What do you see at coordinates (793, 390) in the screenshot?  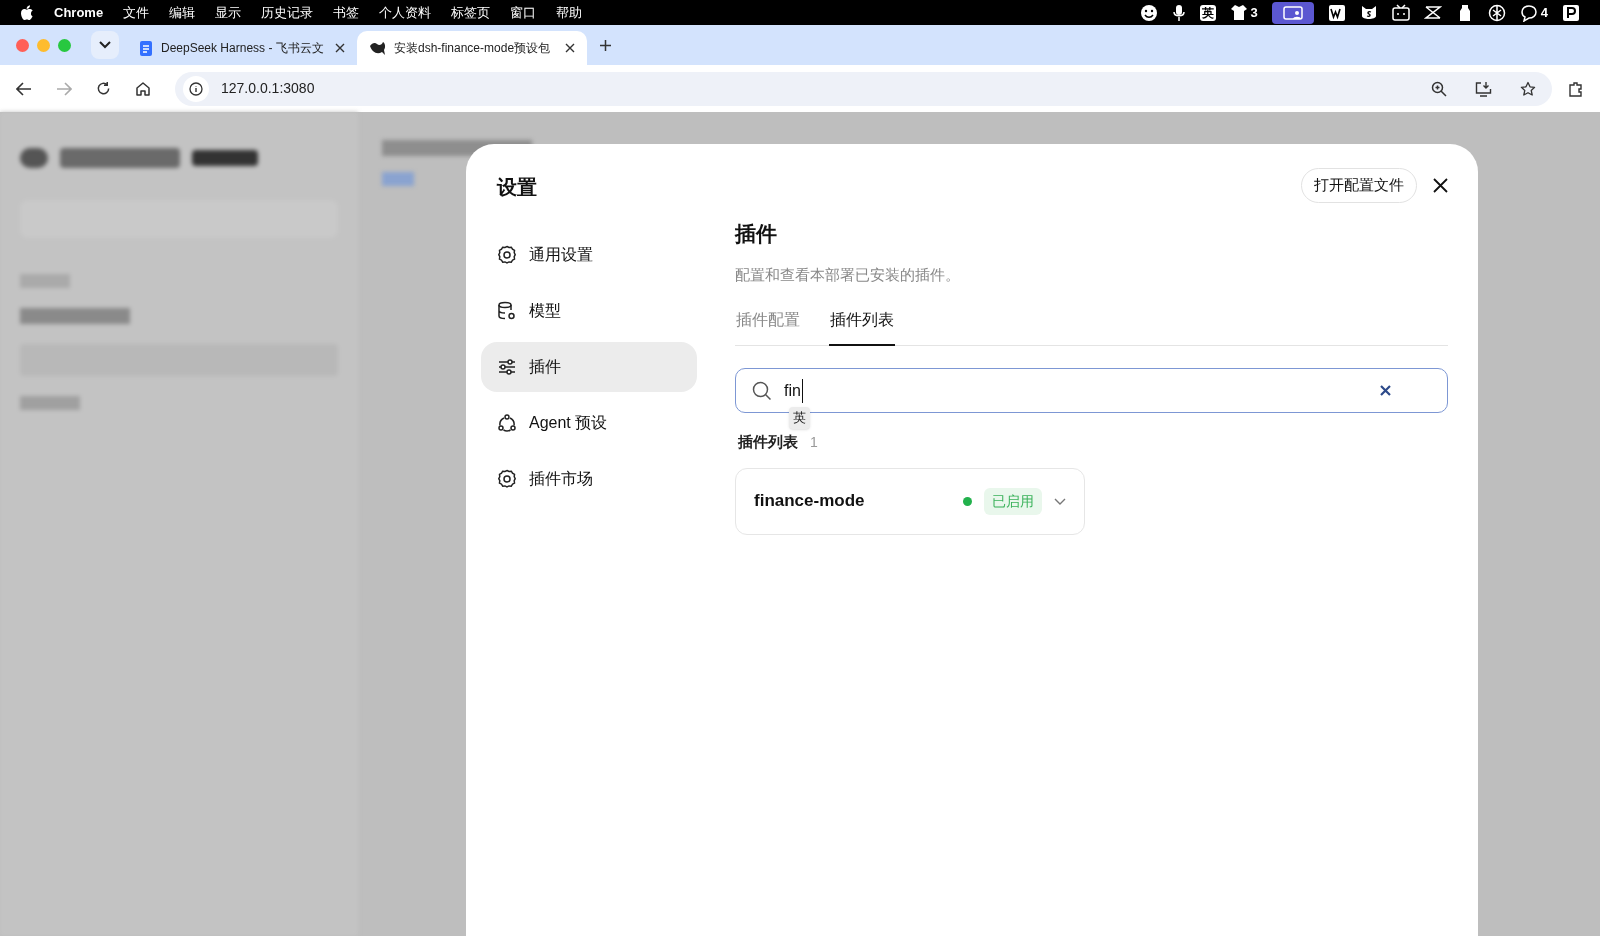 I see `search-text: fin` at bounding box center [793, 390].